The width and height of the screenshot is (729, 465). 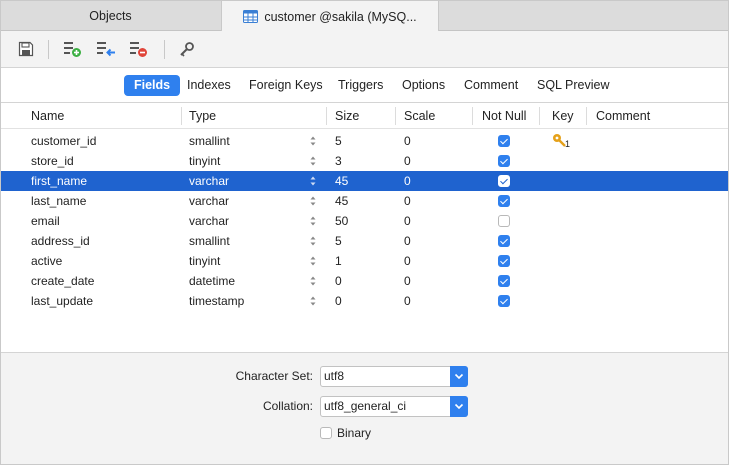 I want to click on header-not-null: Not Null, so click(x=504, y=116).